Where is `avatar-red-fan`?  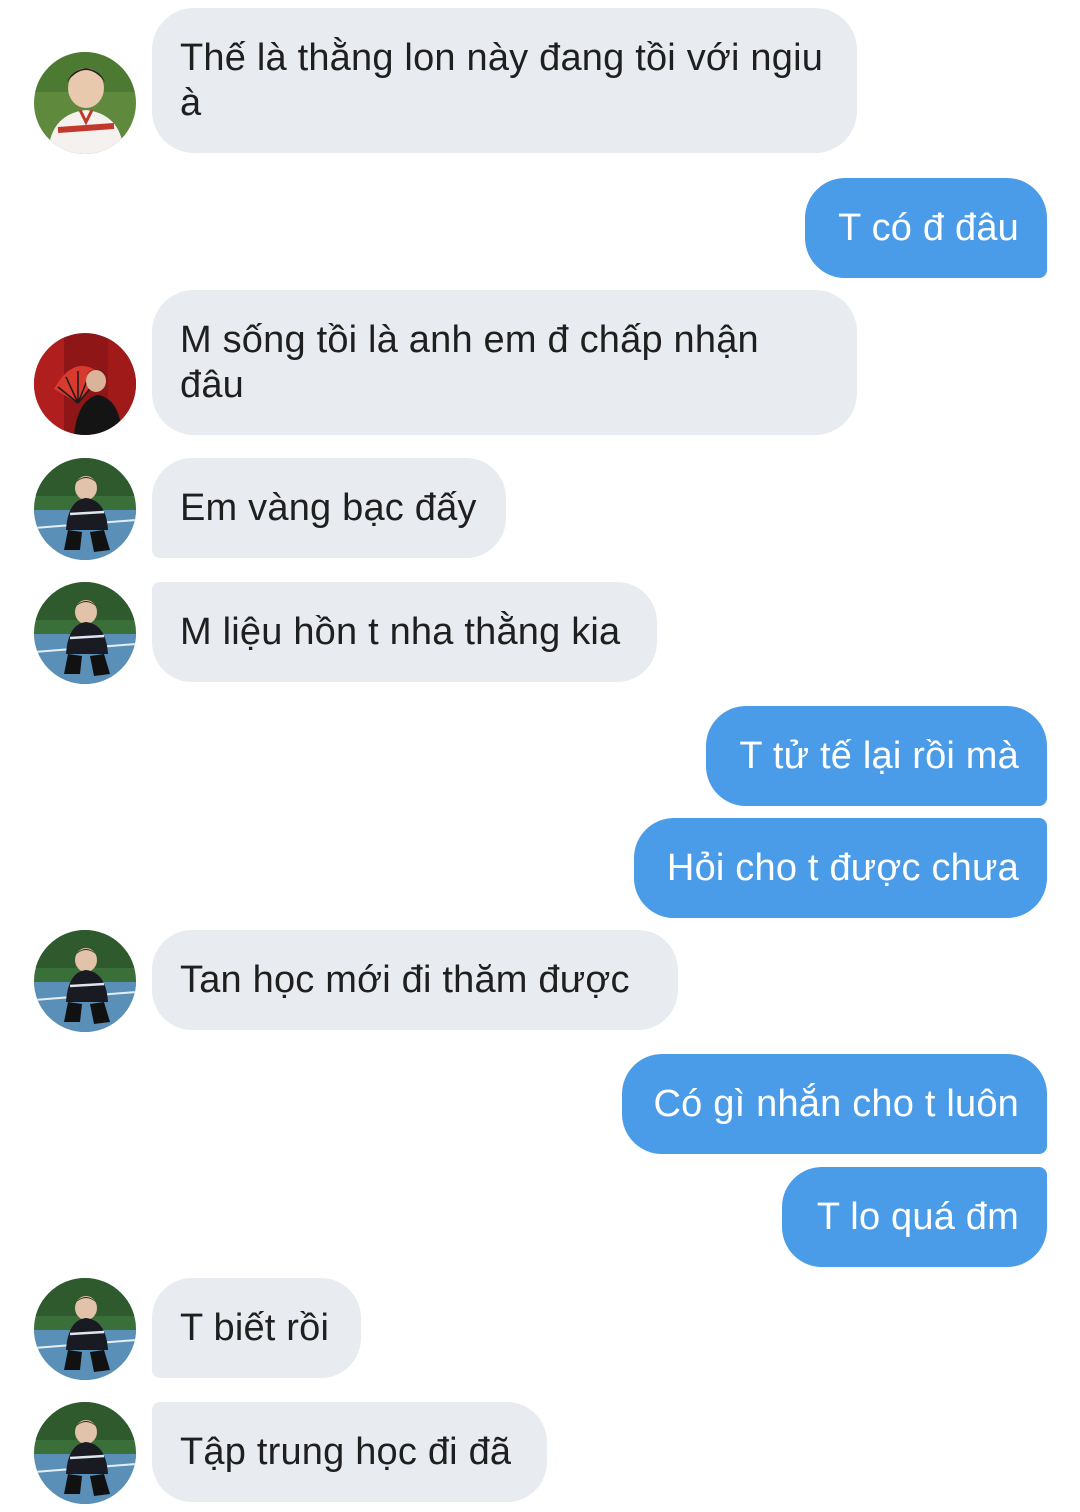
avatar-red-fan is located at coordinates (85, 384).